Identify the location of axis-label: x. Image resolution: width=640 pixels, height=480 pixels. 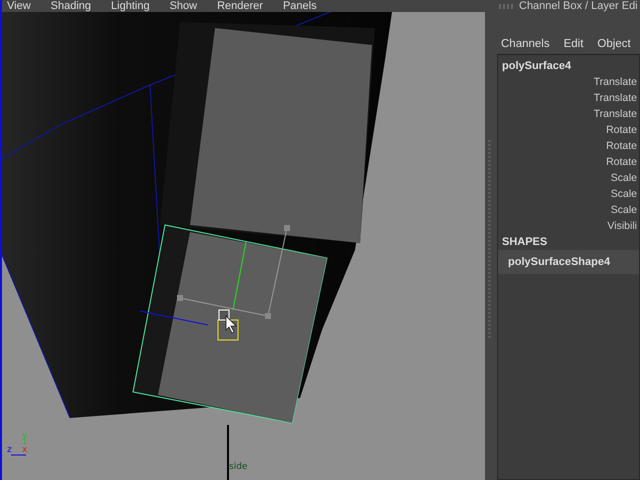
(25, 450).